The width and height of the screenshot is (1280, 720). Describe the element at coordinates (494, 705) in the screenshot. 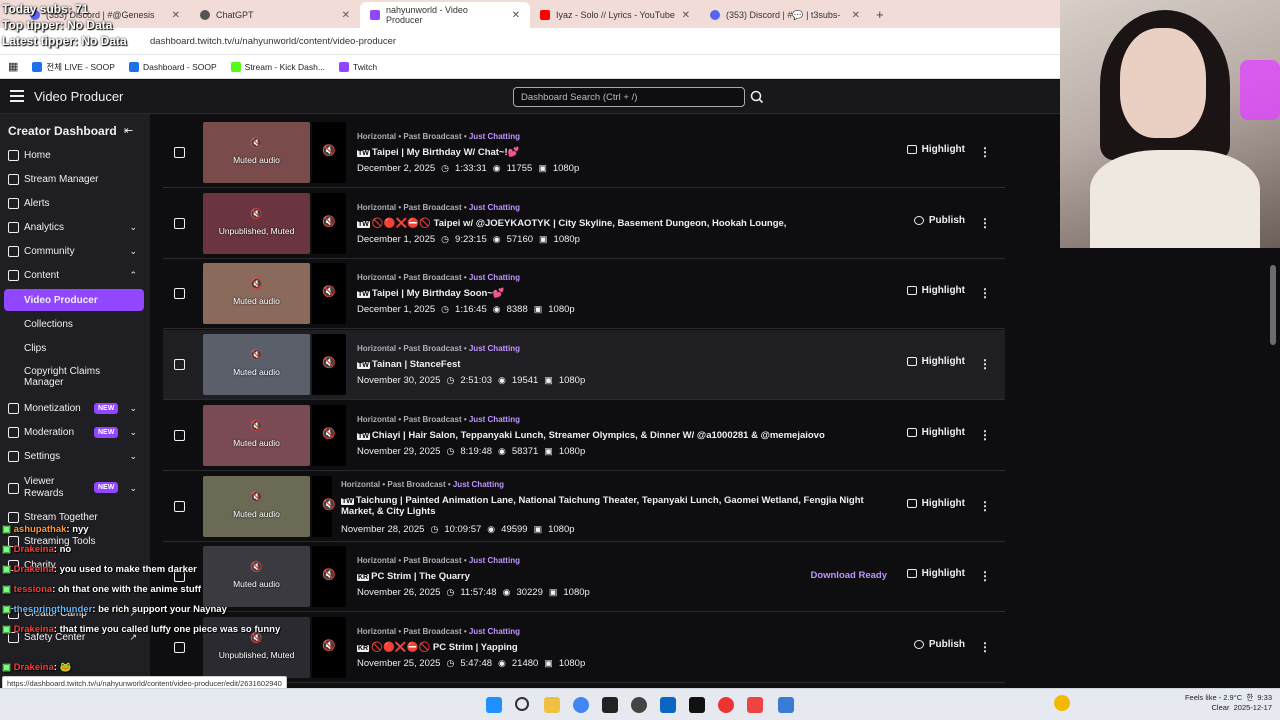

I see `windows-start-icon` at that location.